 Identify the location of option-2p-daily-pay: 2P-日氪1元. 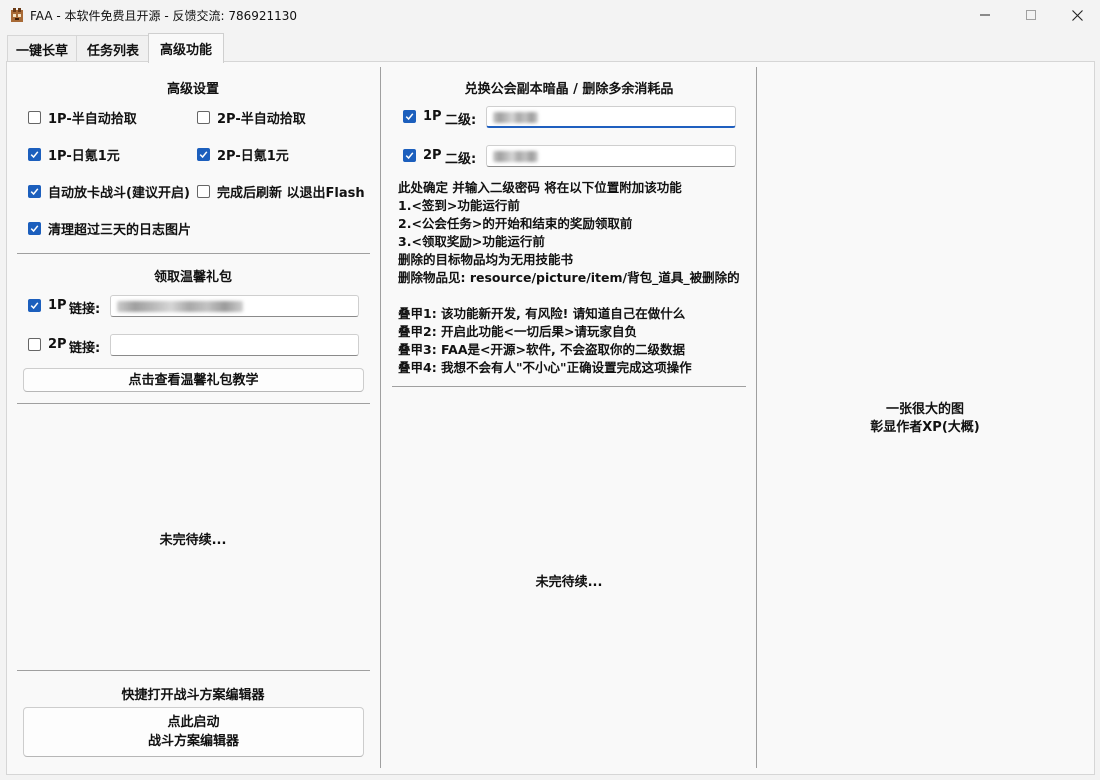
(243, 154).